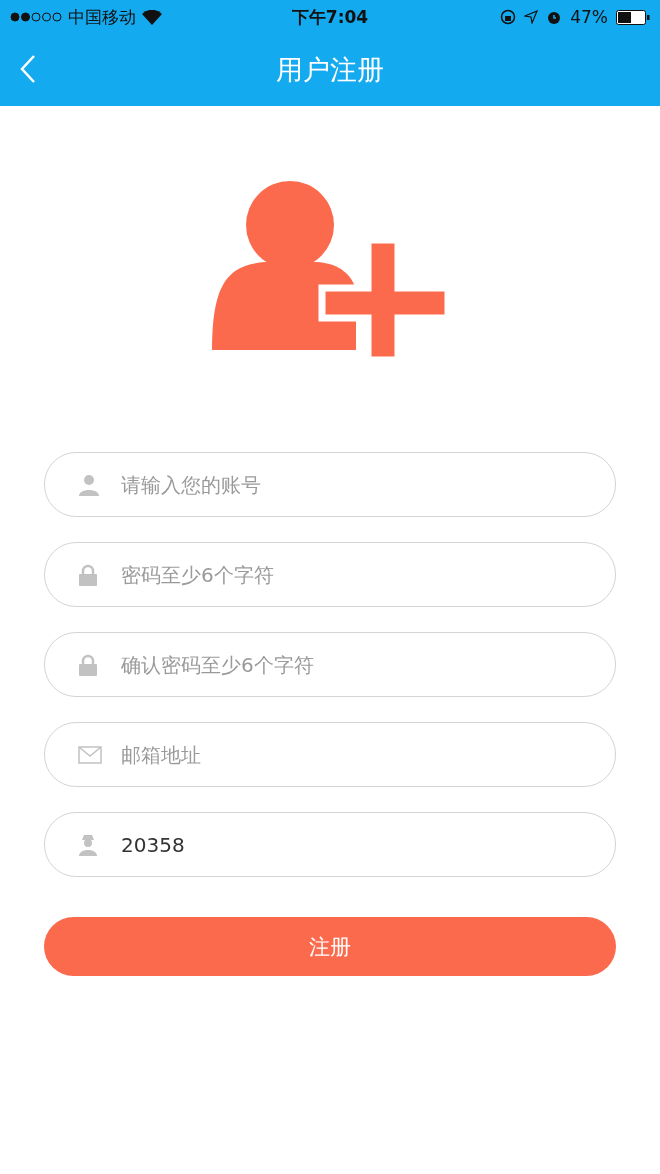 This screenshot has height=1174, width=660. Describe the element at coordinates (330, 574) in the screenshot. I see `input-field: 密码至少6个字符` at that location.